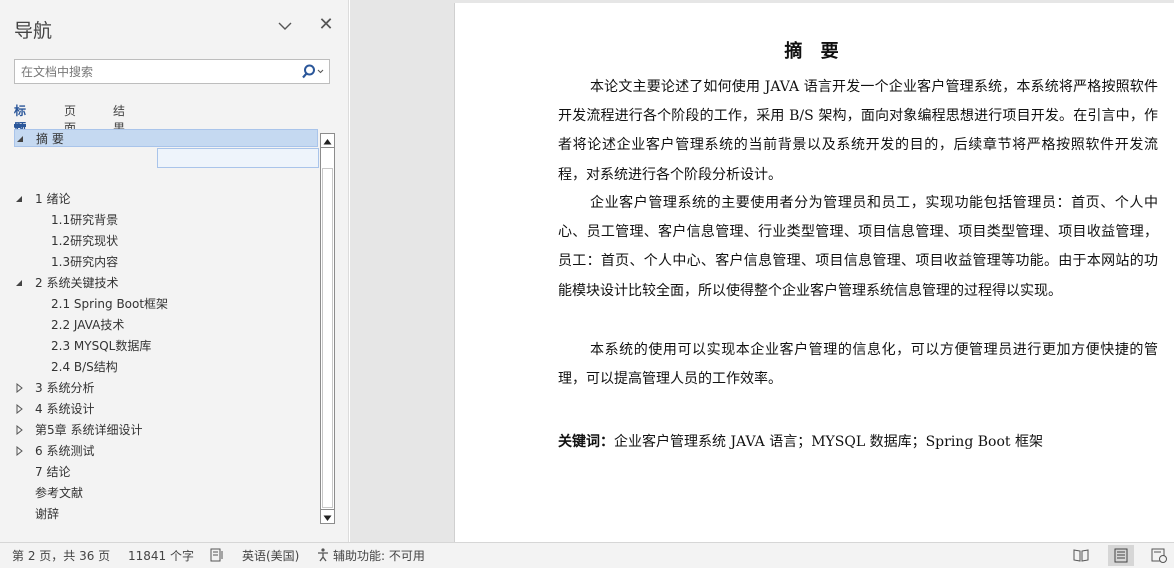  Describe the element at coordinates (85, 241) in the screenshot. I see `tree-item-label: 1.2研究现状` at that location.